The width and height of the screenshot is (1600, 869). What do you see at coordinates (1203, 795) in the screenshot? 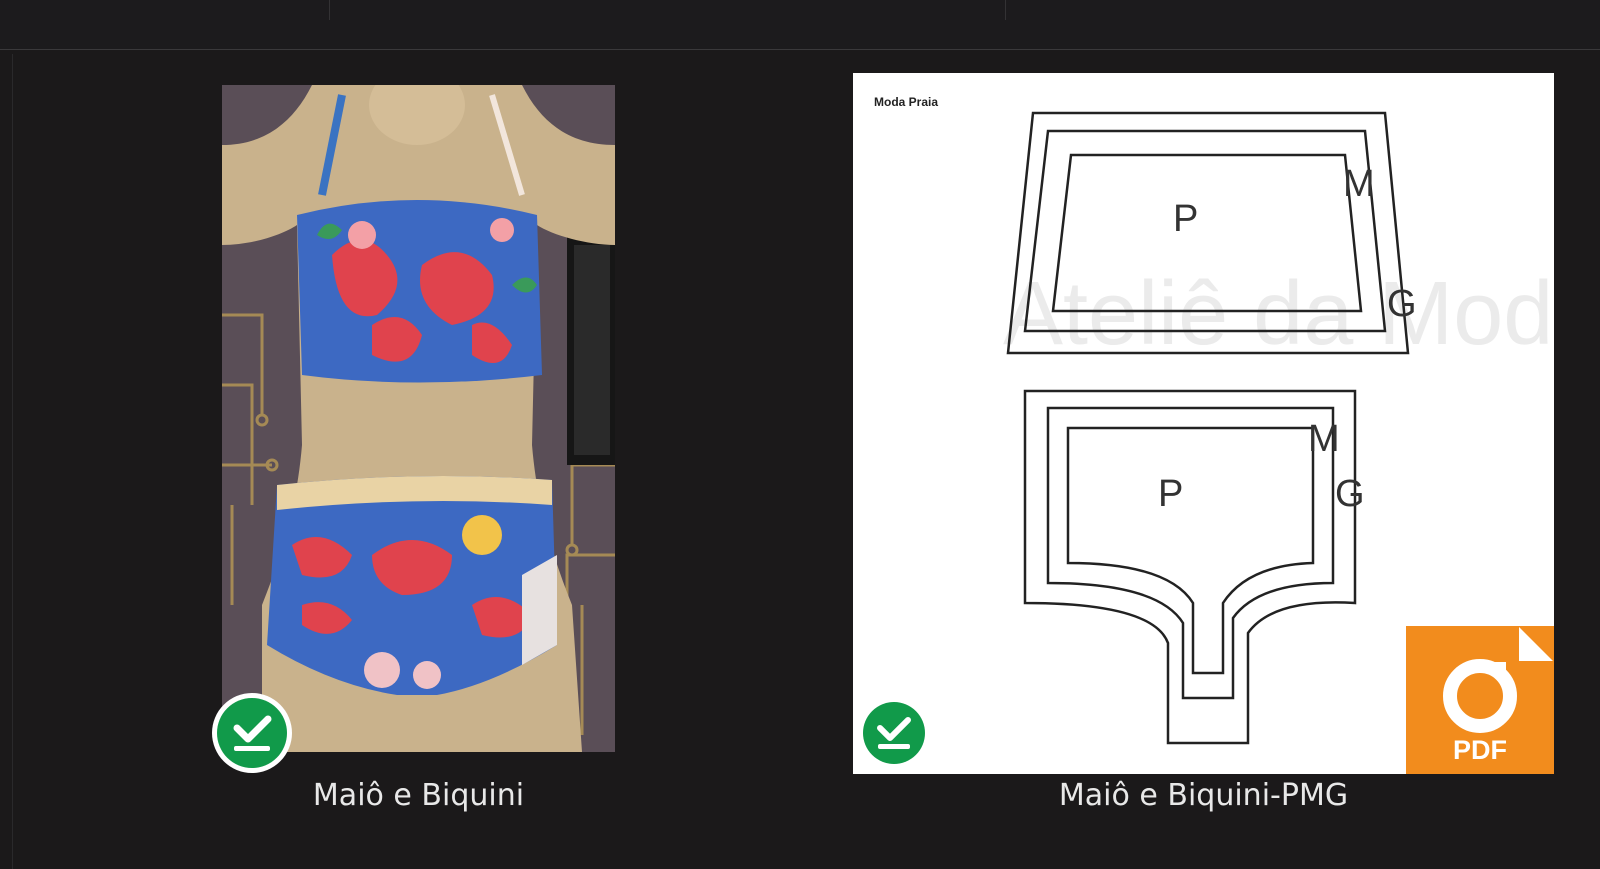
I see `file-name: Maiô e Biquini-PMG` at bounding box center [1203, 795].